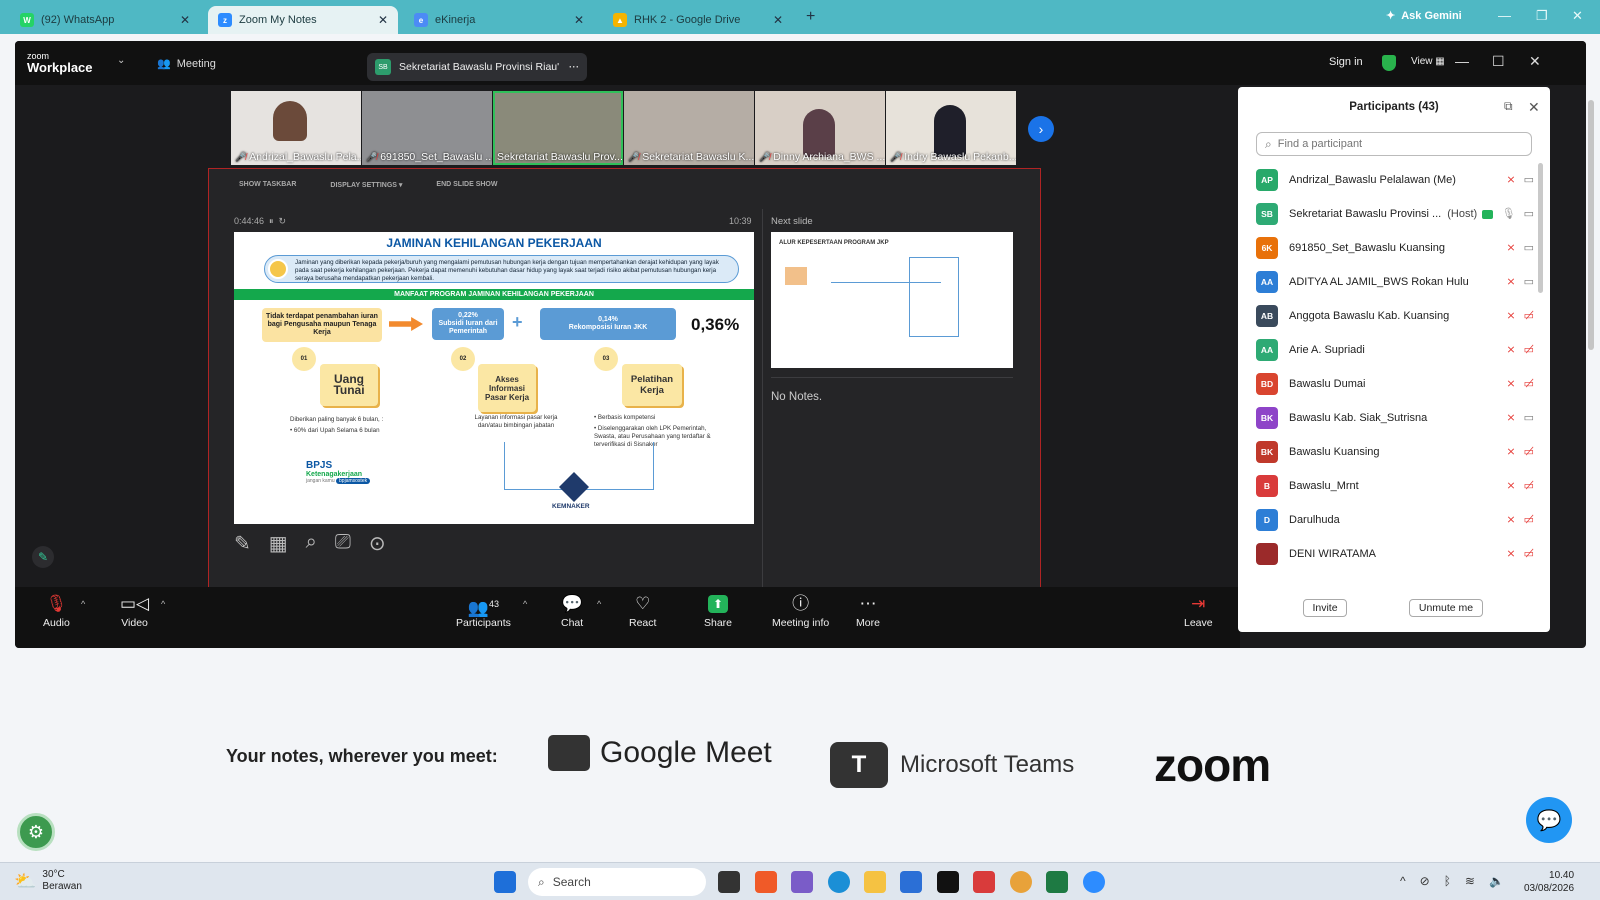 The image size is (1600, 900). Describe the element at coordinates (718, 612) in the screenshot. I see `share-button: ⬆ Share` at that location.